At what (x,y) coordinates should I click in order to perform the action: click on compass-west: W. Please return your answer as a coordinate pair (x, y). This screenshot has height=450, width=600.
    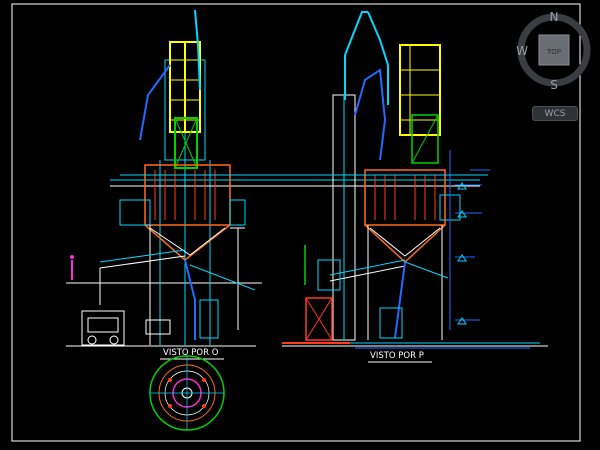
    Looking at the image, I should click on (522, 51).